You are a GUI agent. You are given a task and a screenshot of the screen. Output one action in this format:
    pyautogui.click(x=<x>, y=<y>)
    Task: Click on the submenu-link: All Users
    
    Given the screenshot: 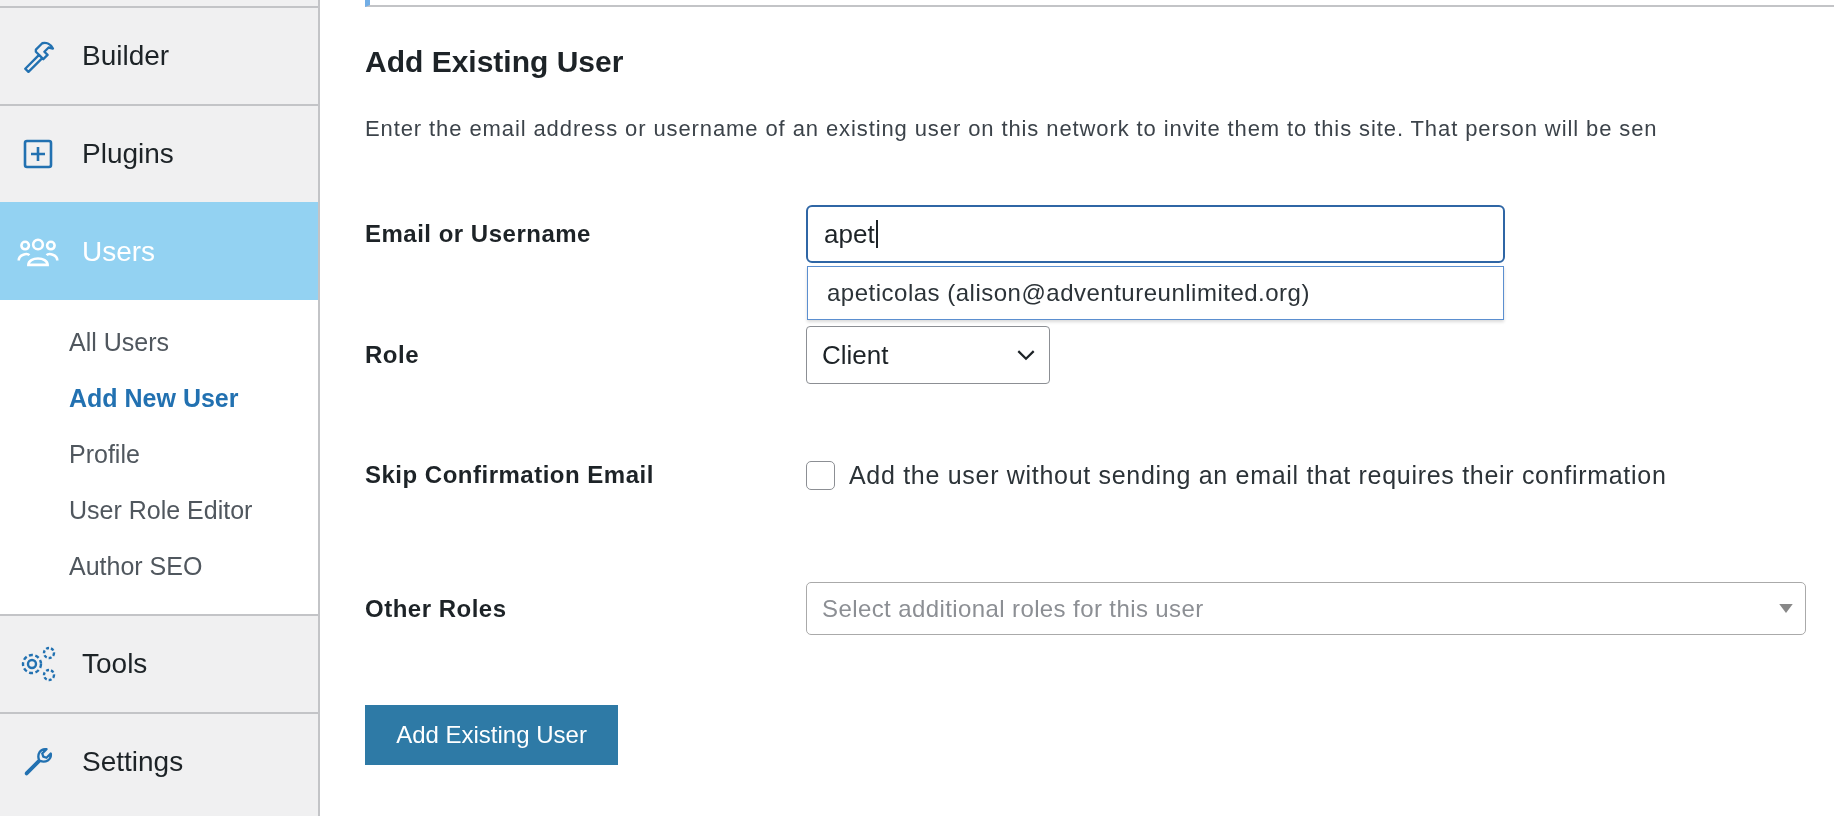 What is the action you would take?
    pyautogui.click(x=193, y=342)
    